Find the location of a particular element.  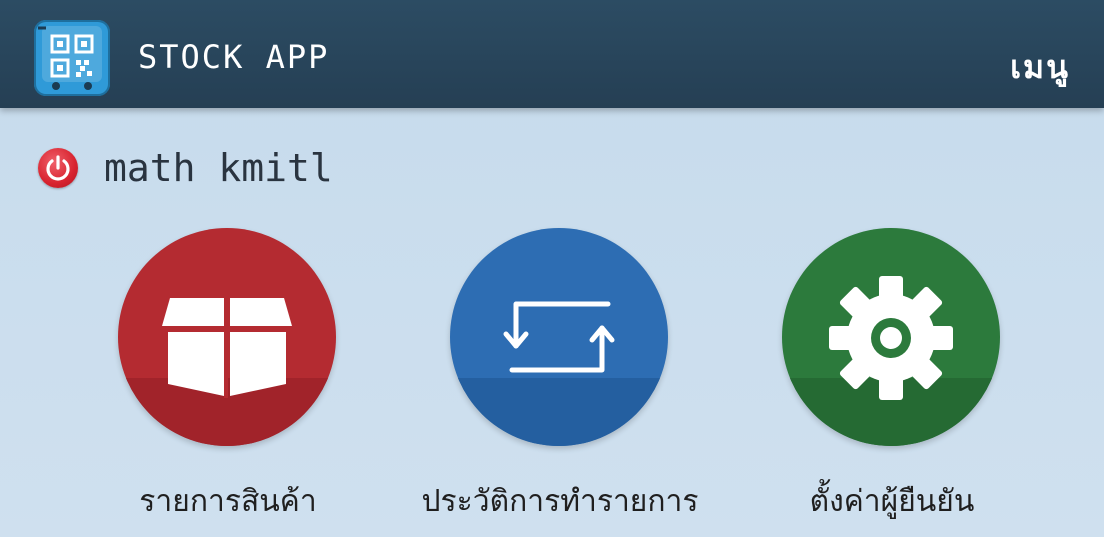

power-icon is located at coordinates (58, 168).